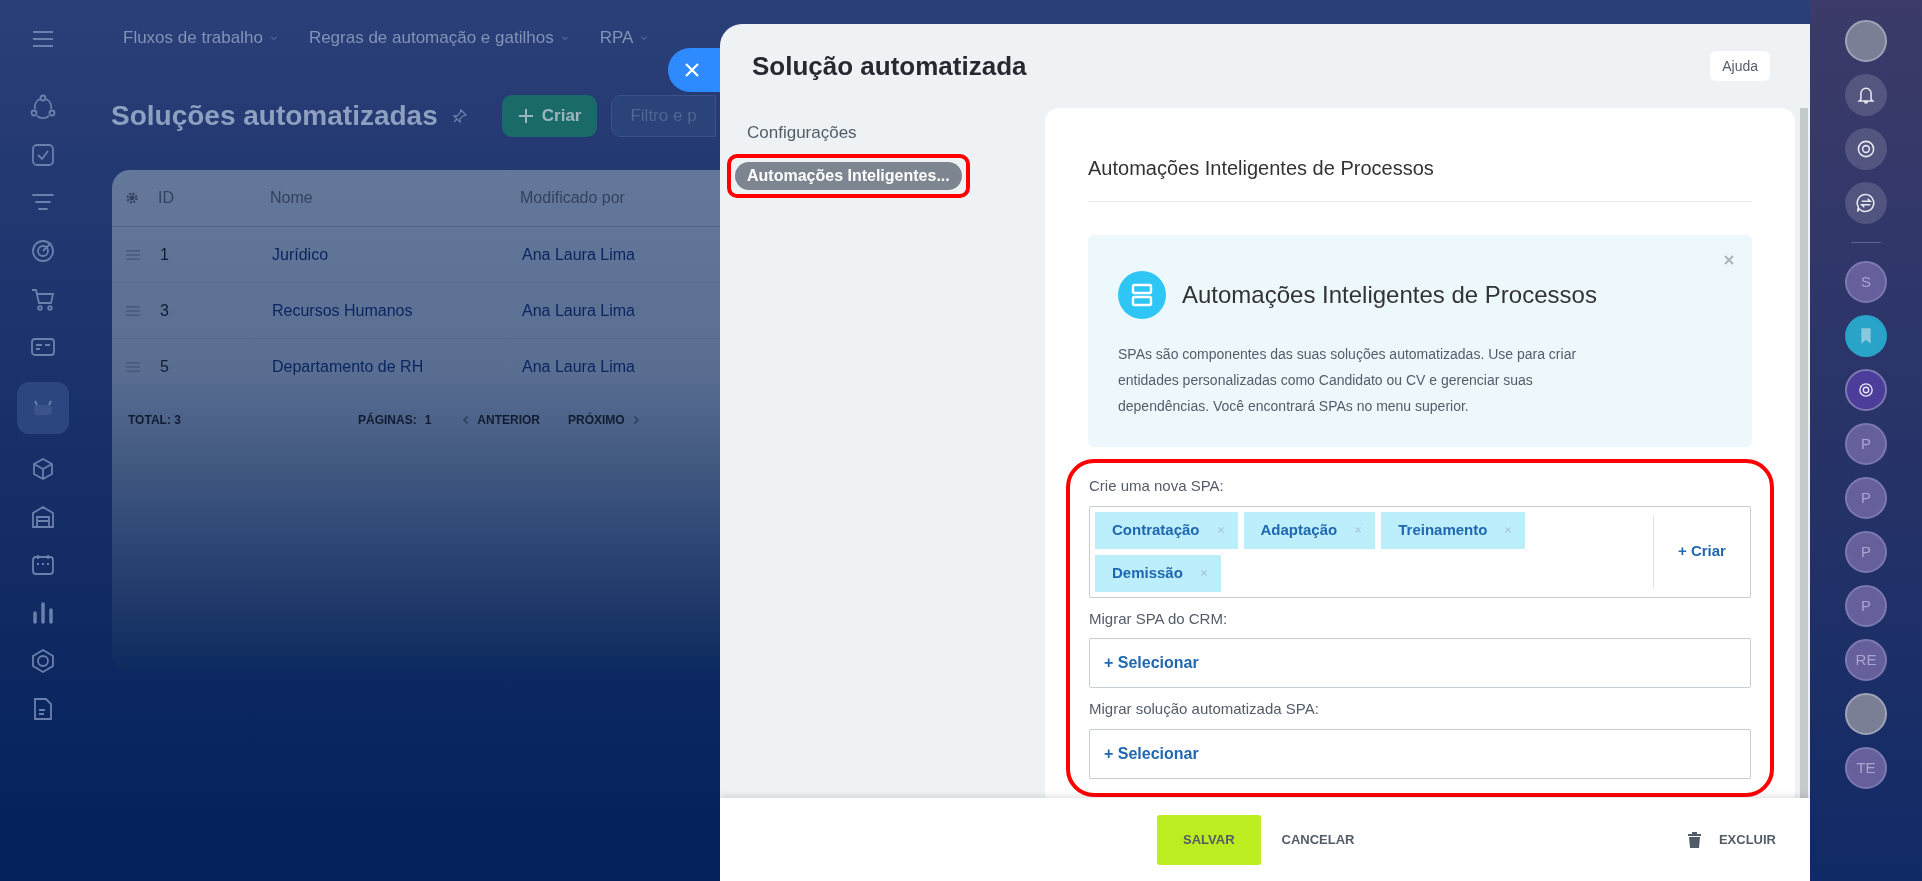  I want to click on plus-icon, so click(525, 116).